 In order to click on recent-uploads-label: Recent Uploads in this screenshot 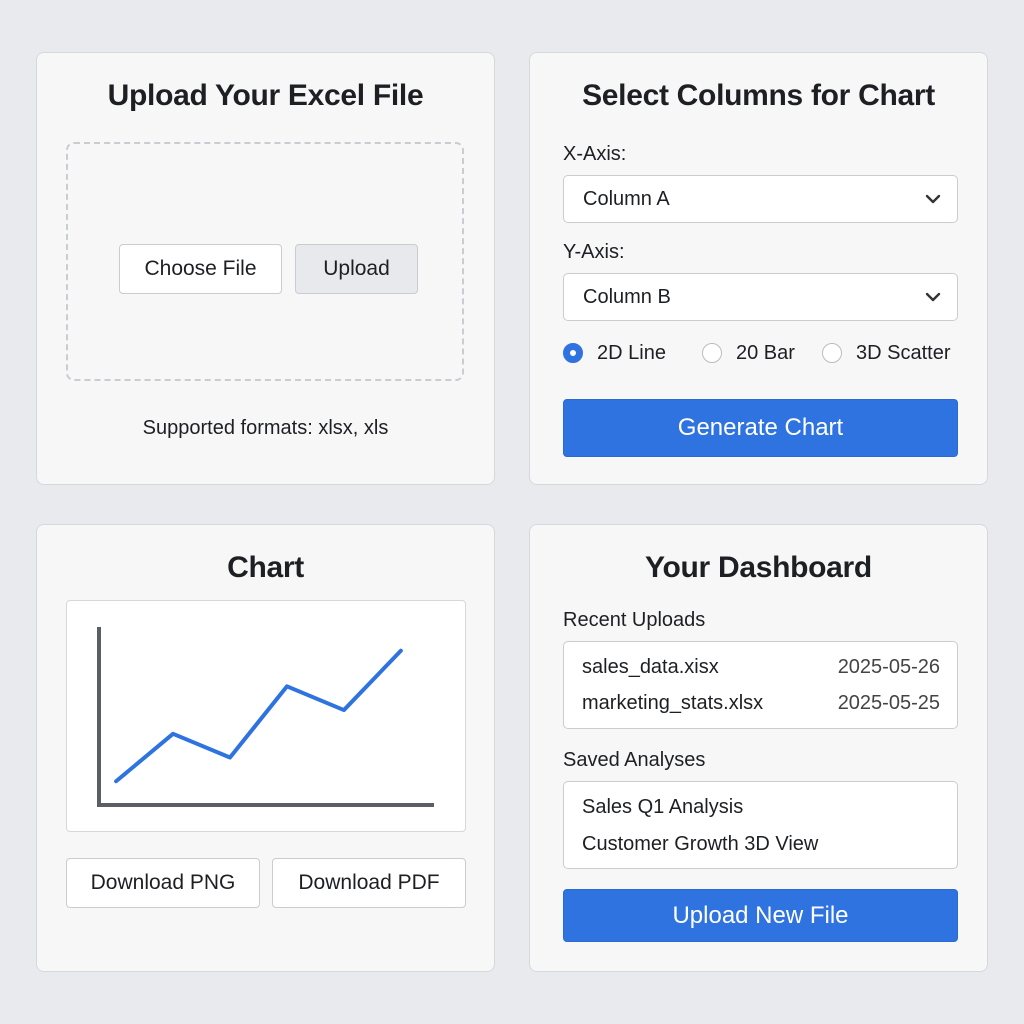, I will do `click(634, 620)`.